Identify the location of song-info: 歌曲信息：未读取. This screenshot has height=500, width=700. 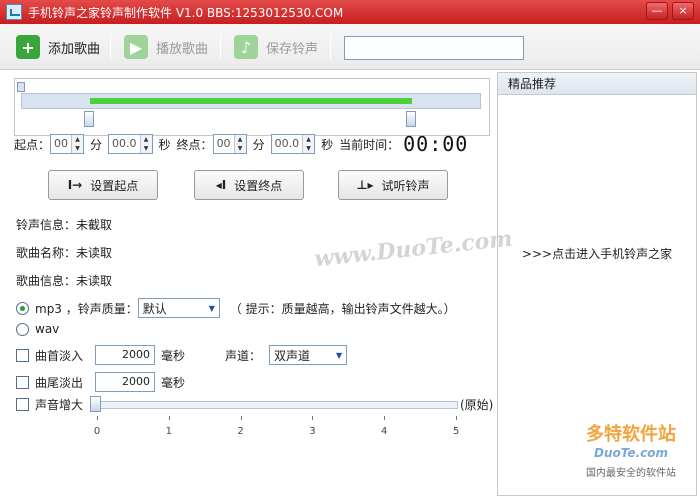
(64, 281).